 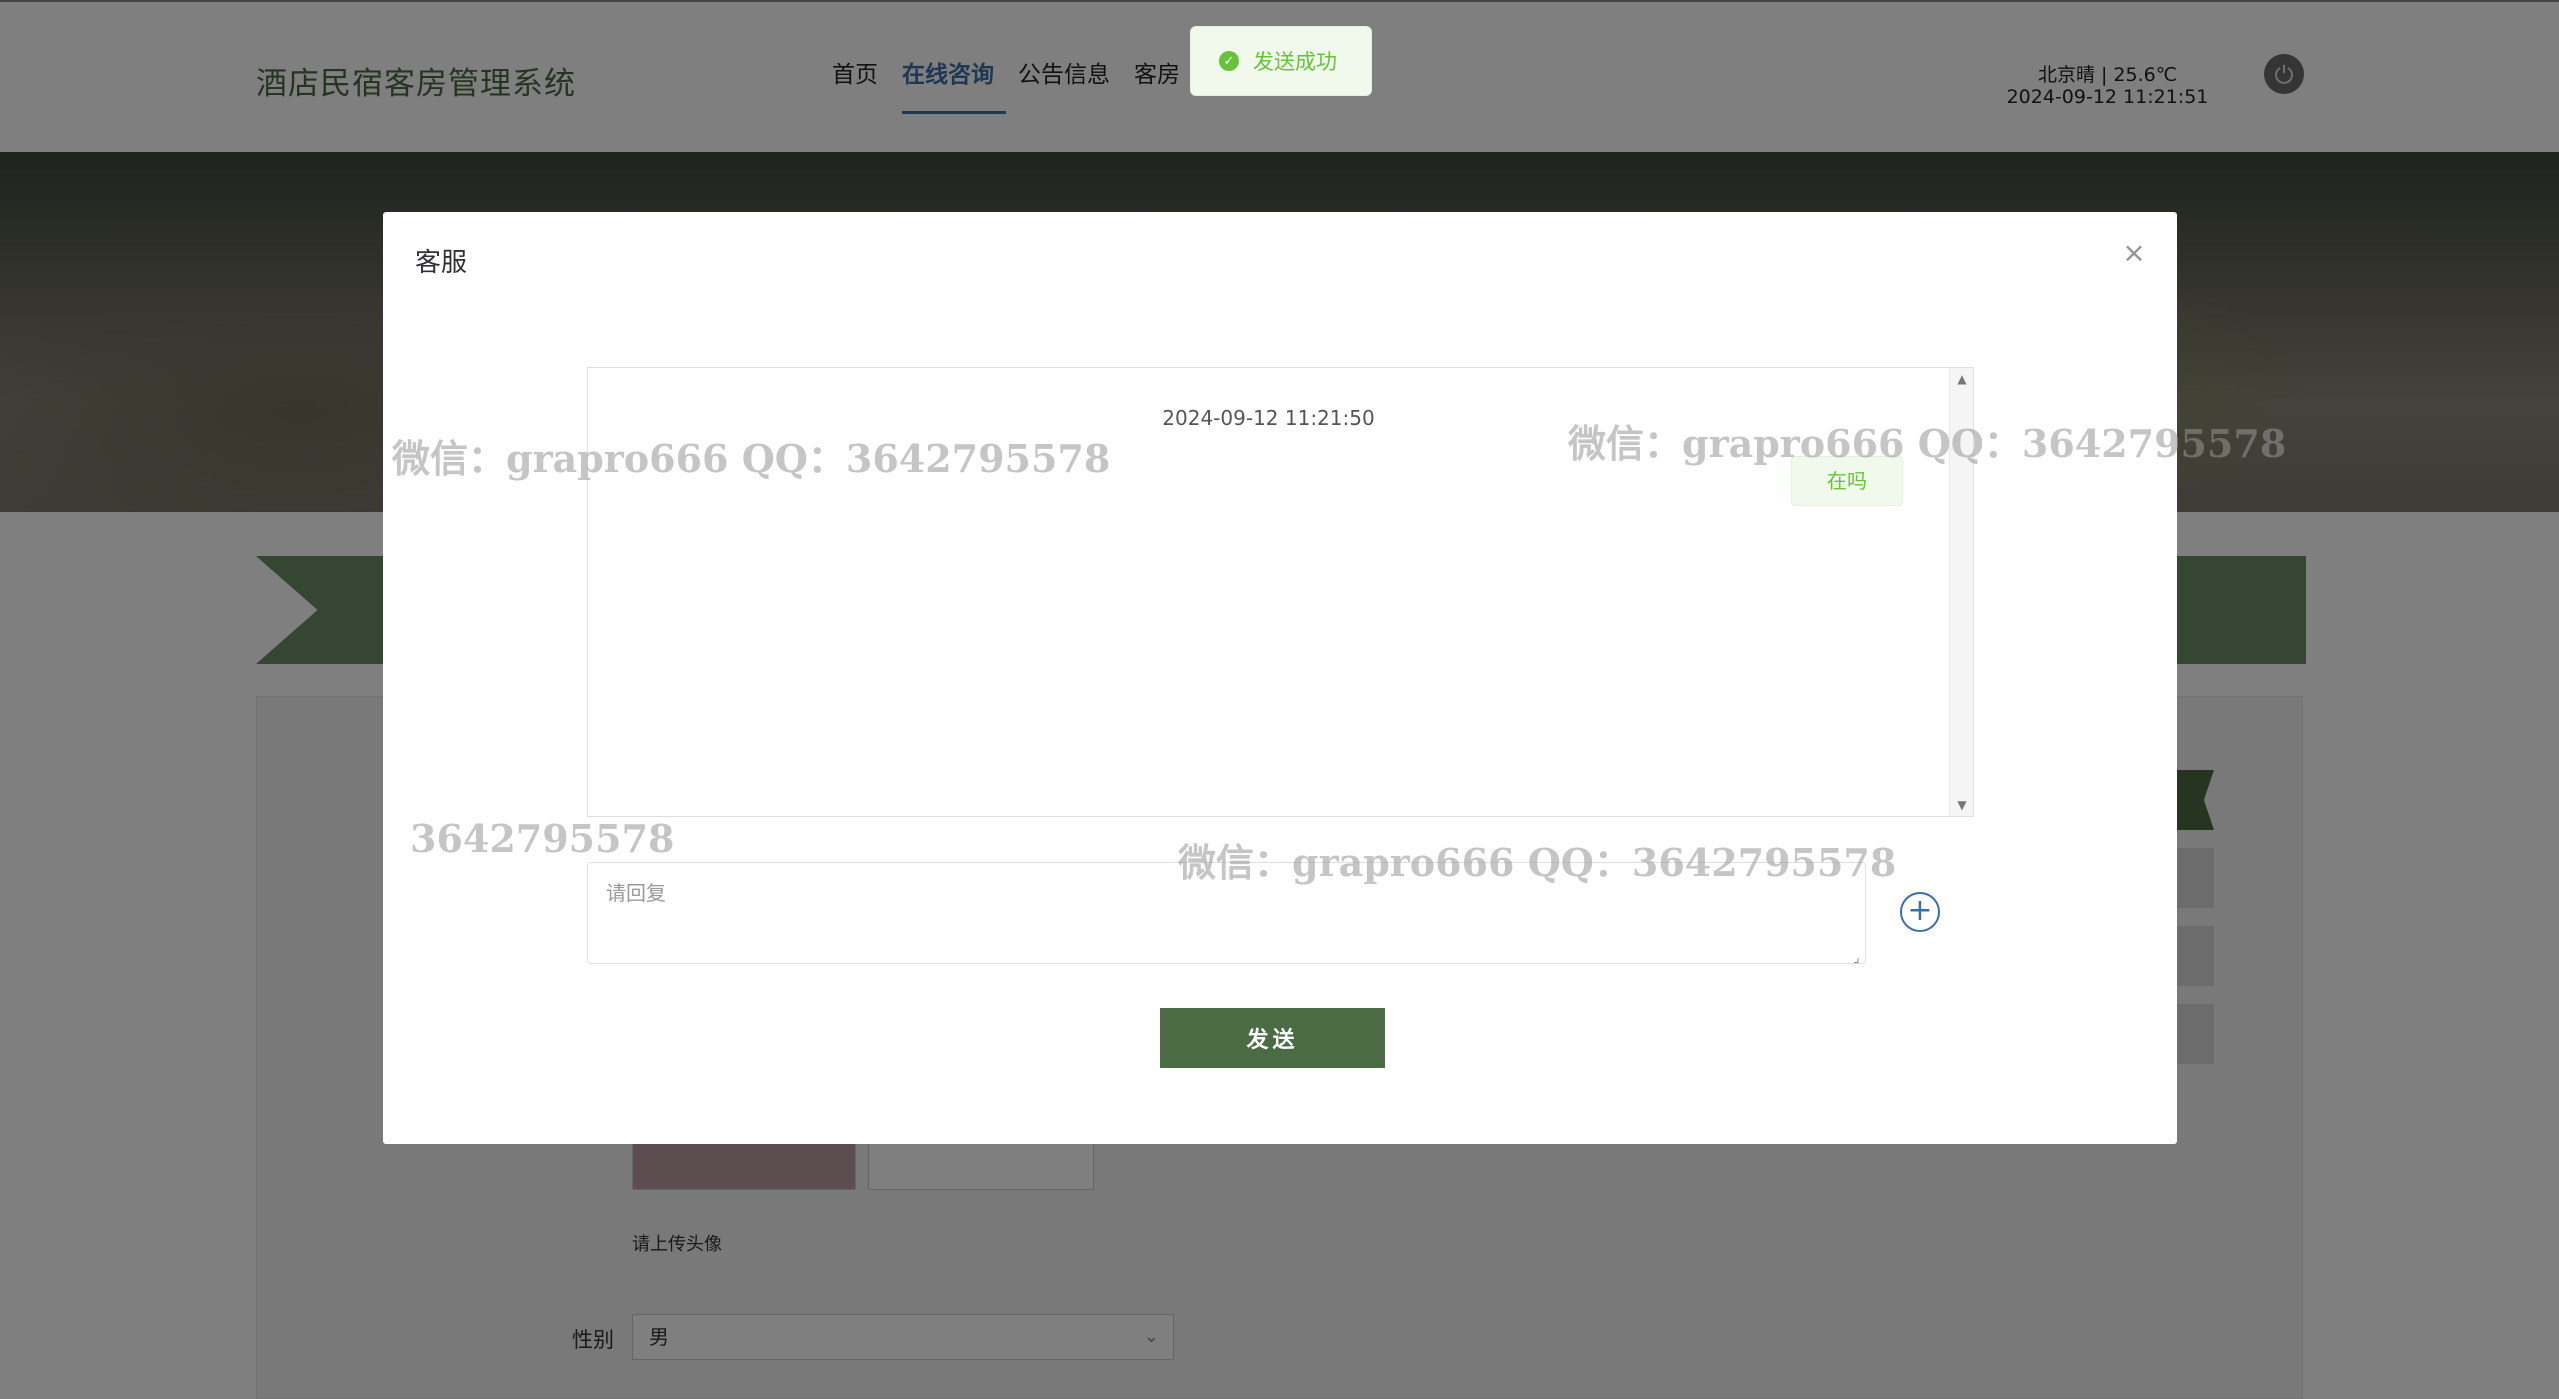 What do you see at coordinates (2134, 253) in the screenshot?
I see `close-icon: ×` at bounding box center [2134, 253].